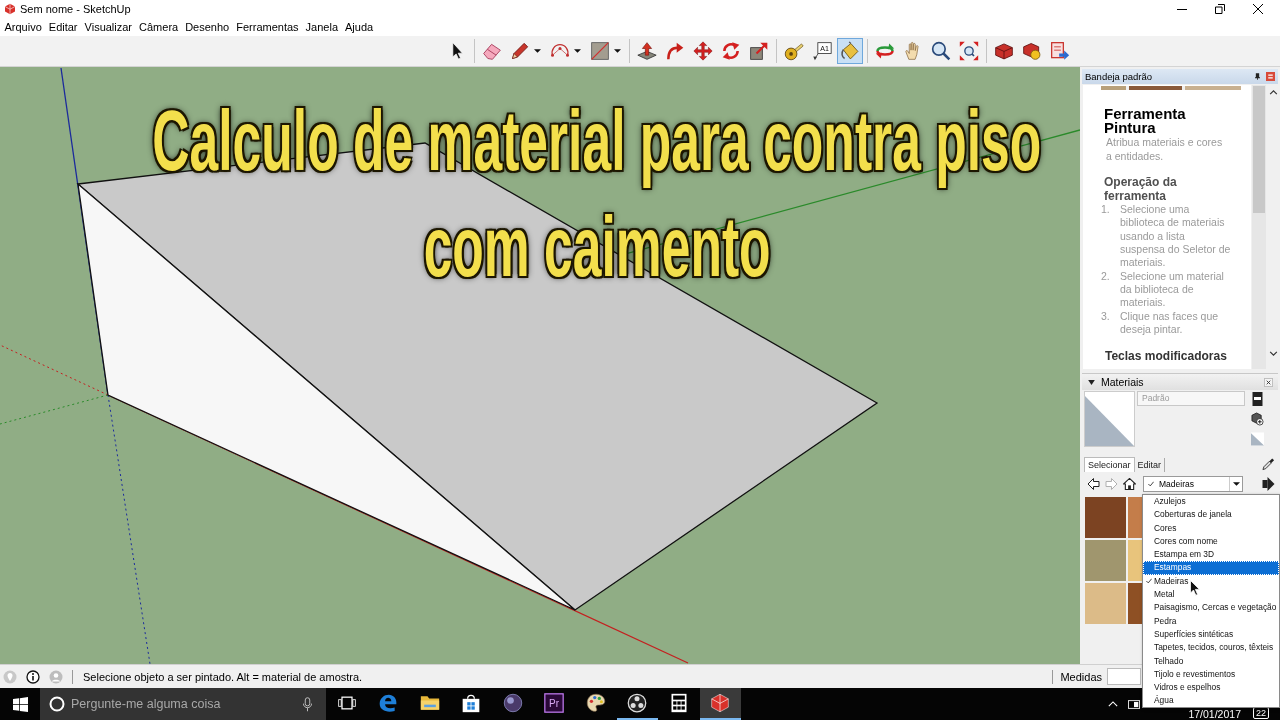 The height and width of the screenshot is (720, 1280). I want to click on taskbar-app-button, so click(720, 704).